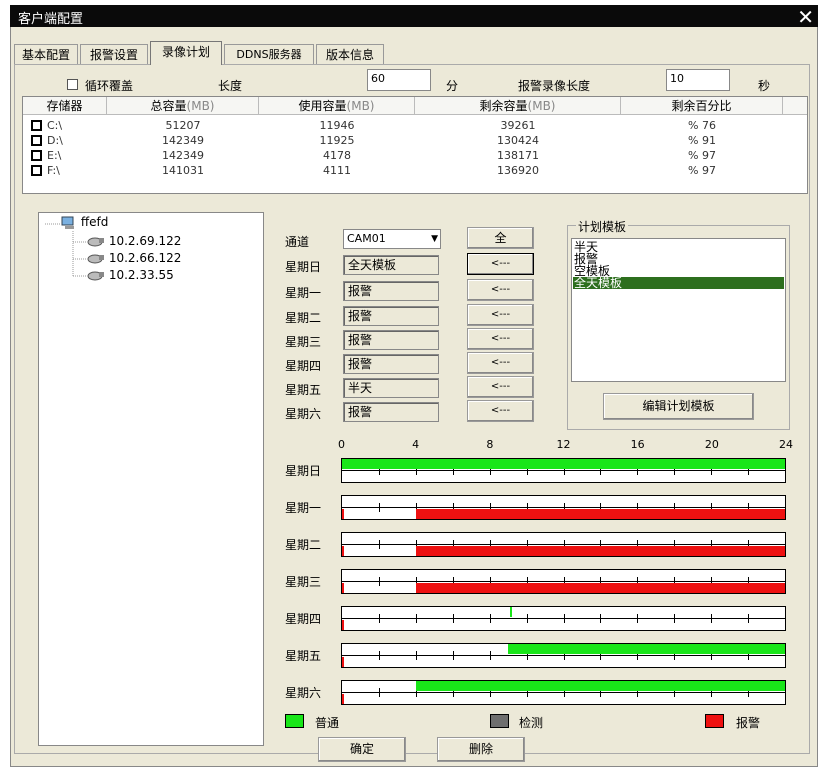  I want to click on tab-version: 版本信息, so click(350, 54).